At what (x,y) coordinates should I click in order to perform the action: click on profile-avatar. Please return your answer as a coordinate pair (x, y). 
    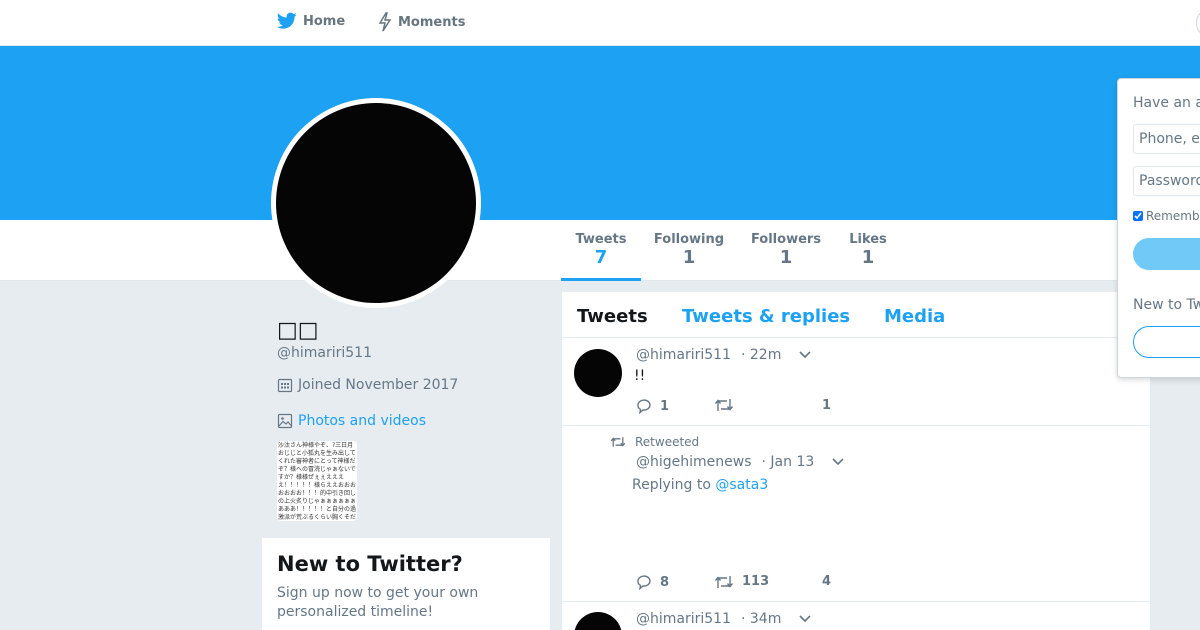
    Looking at the image, I should click on (376, 203).